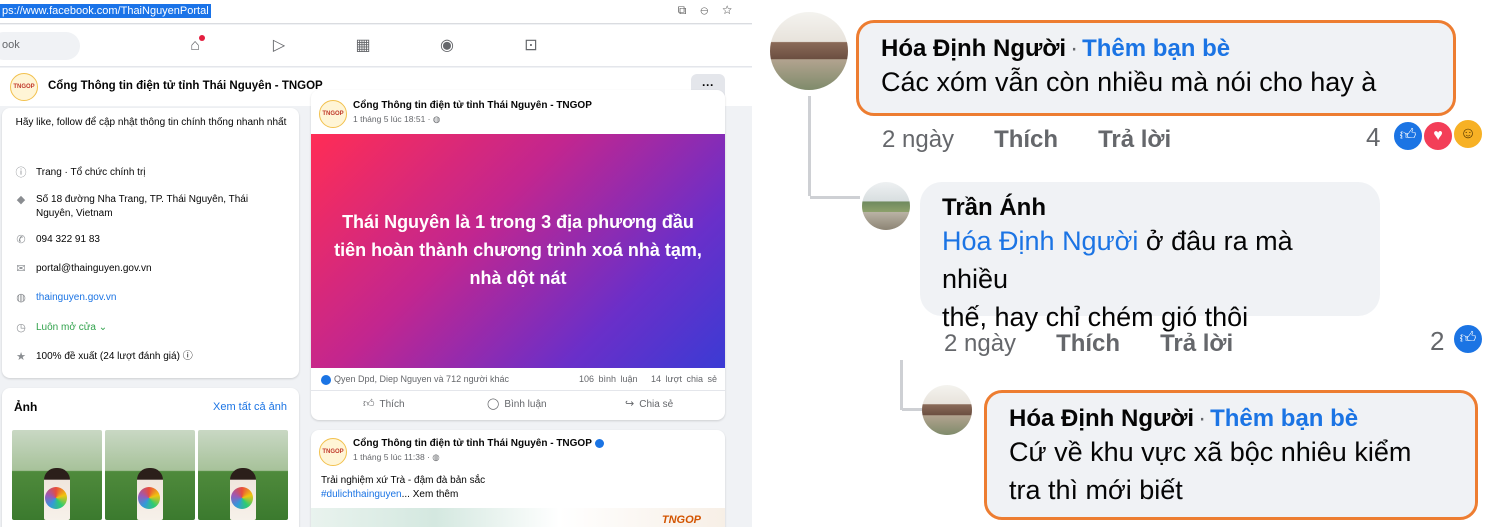 Image resolution: width=1500 pixels, height=527 pixels. I want to click on thumbs-up-icon: 👍︎, so click(369, 404).